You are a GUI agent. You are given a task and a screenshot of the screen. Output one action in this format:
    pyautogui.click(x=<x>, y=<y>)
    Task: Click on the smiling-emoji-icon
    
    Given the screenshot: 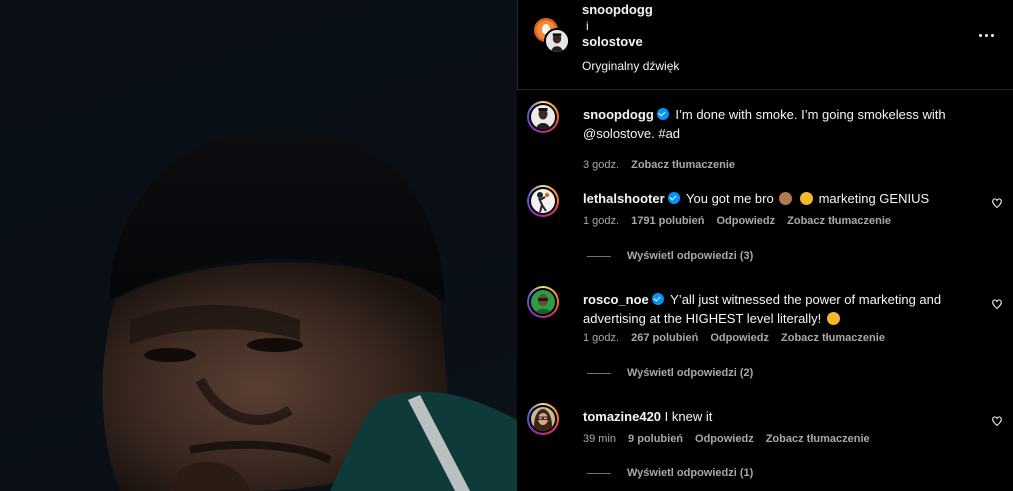 What is the action you would take?
    pyautogui.click(x=833, y=318)
    